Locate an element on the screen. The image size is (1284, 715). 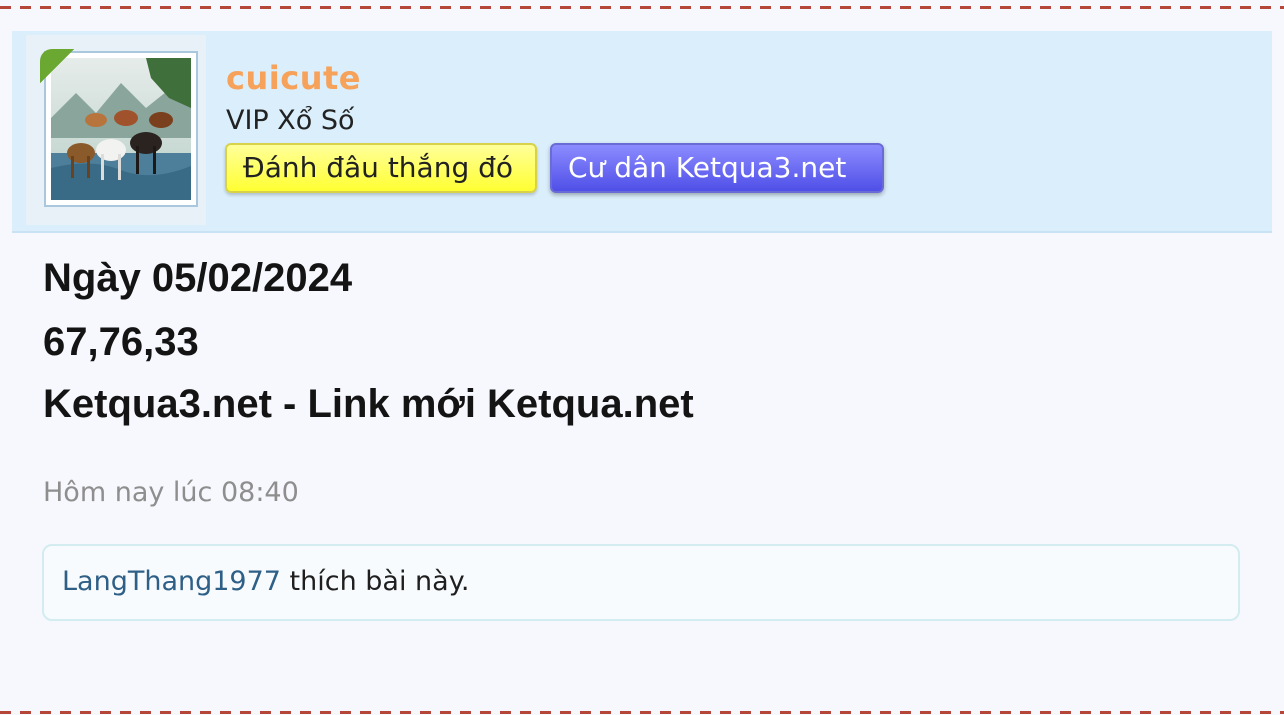
avatar-container is located at coordinates (116, 130).